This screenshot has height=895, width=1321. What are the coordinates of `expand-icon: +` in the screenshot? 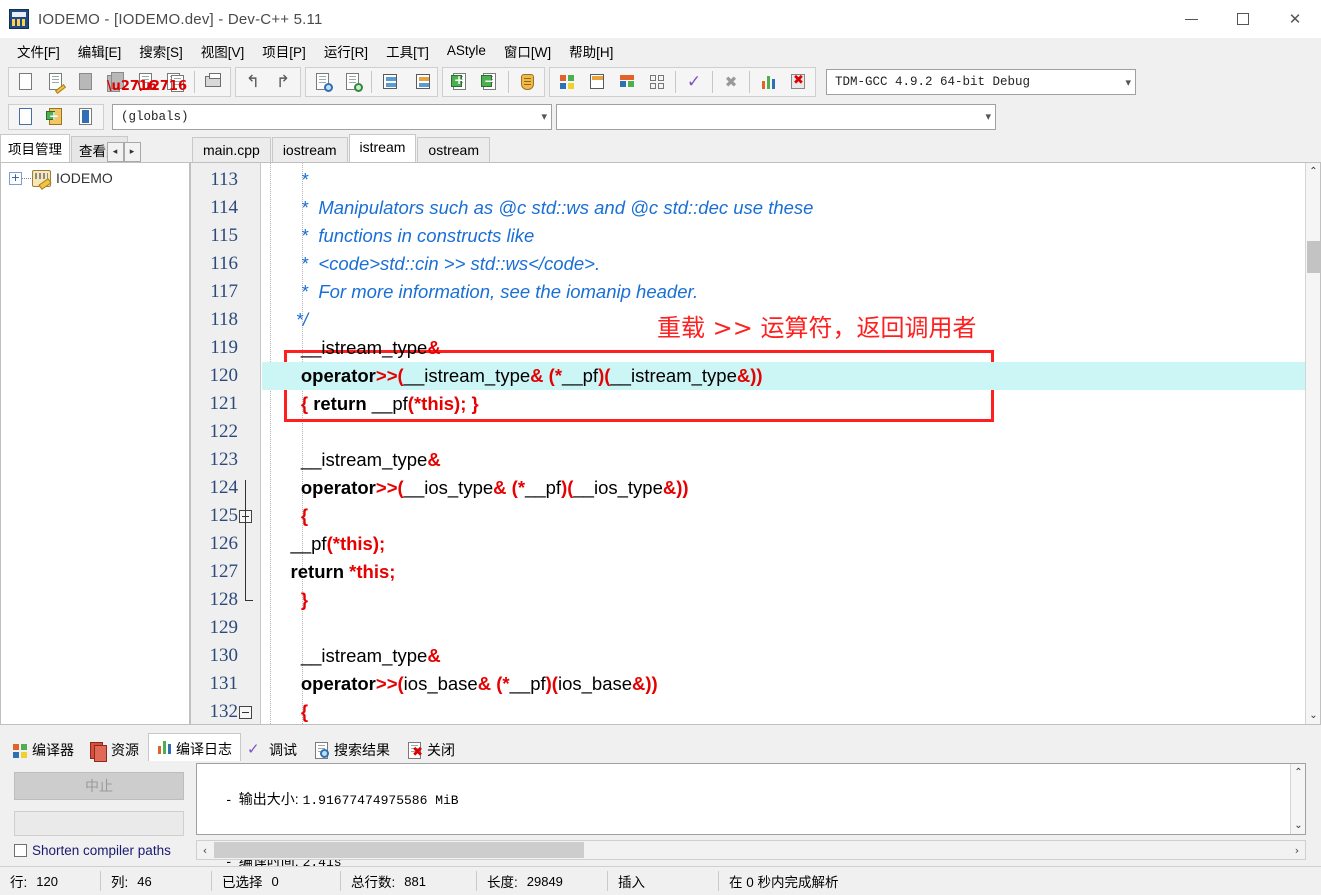 It's located at (15, 178).